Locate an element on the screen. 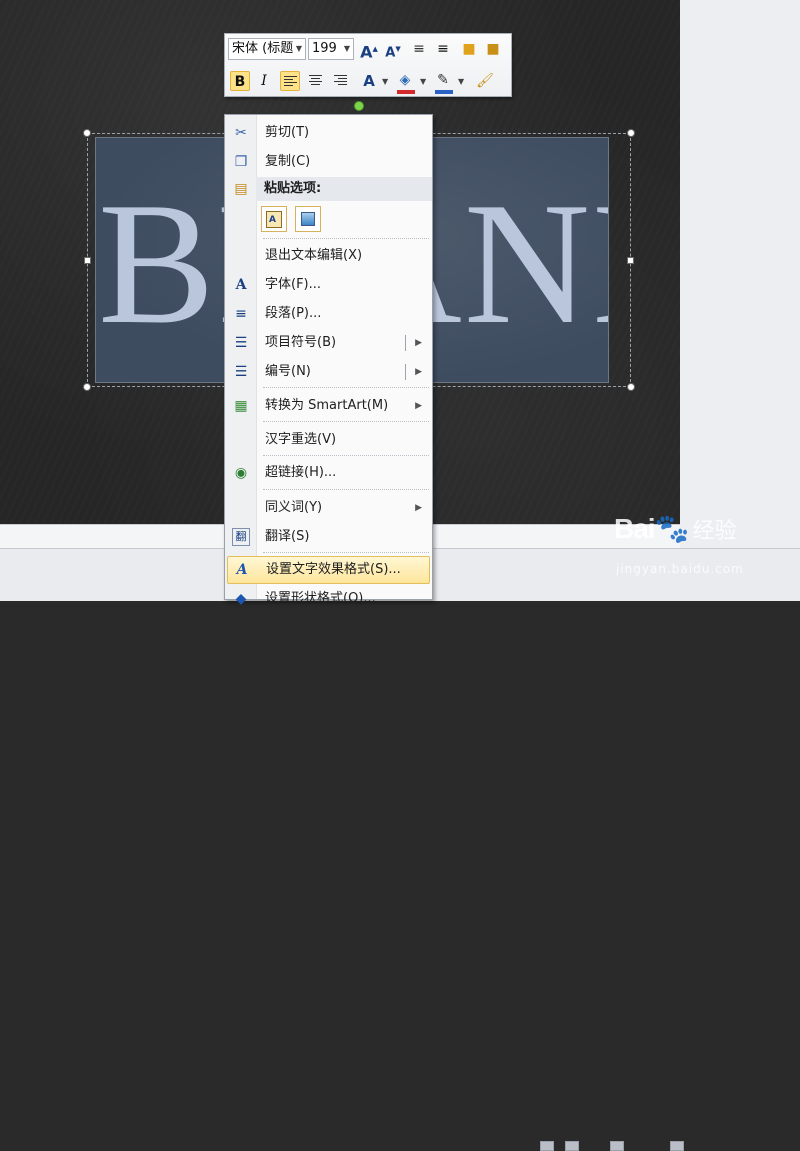  paste-keep-text-button: A is located at coordinates (274, 219).